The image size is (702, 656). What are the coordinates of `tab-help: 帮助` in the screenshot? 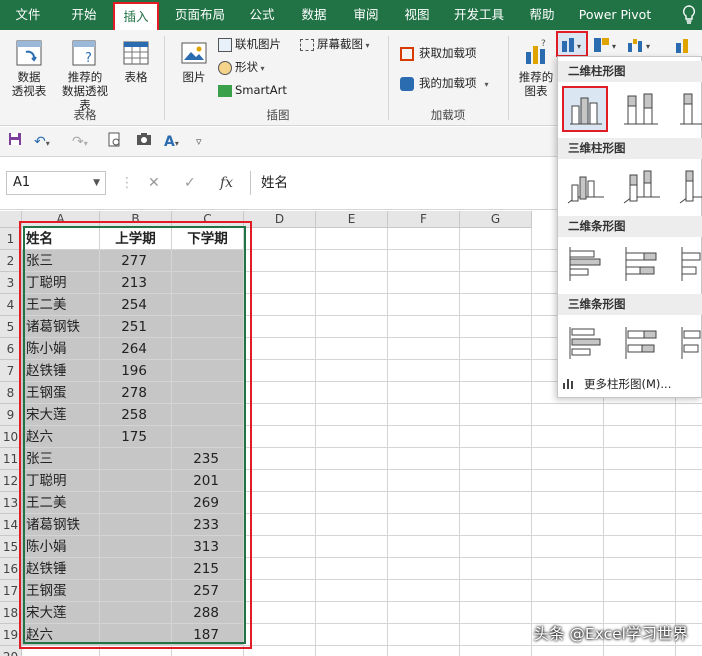 It's located at (542, 15).